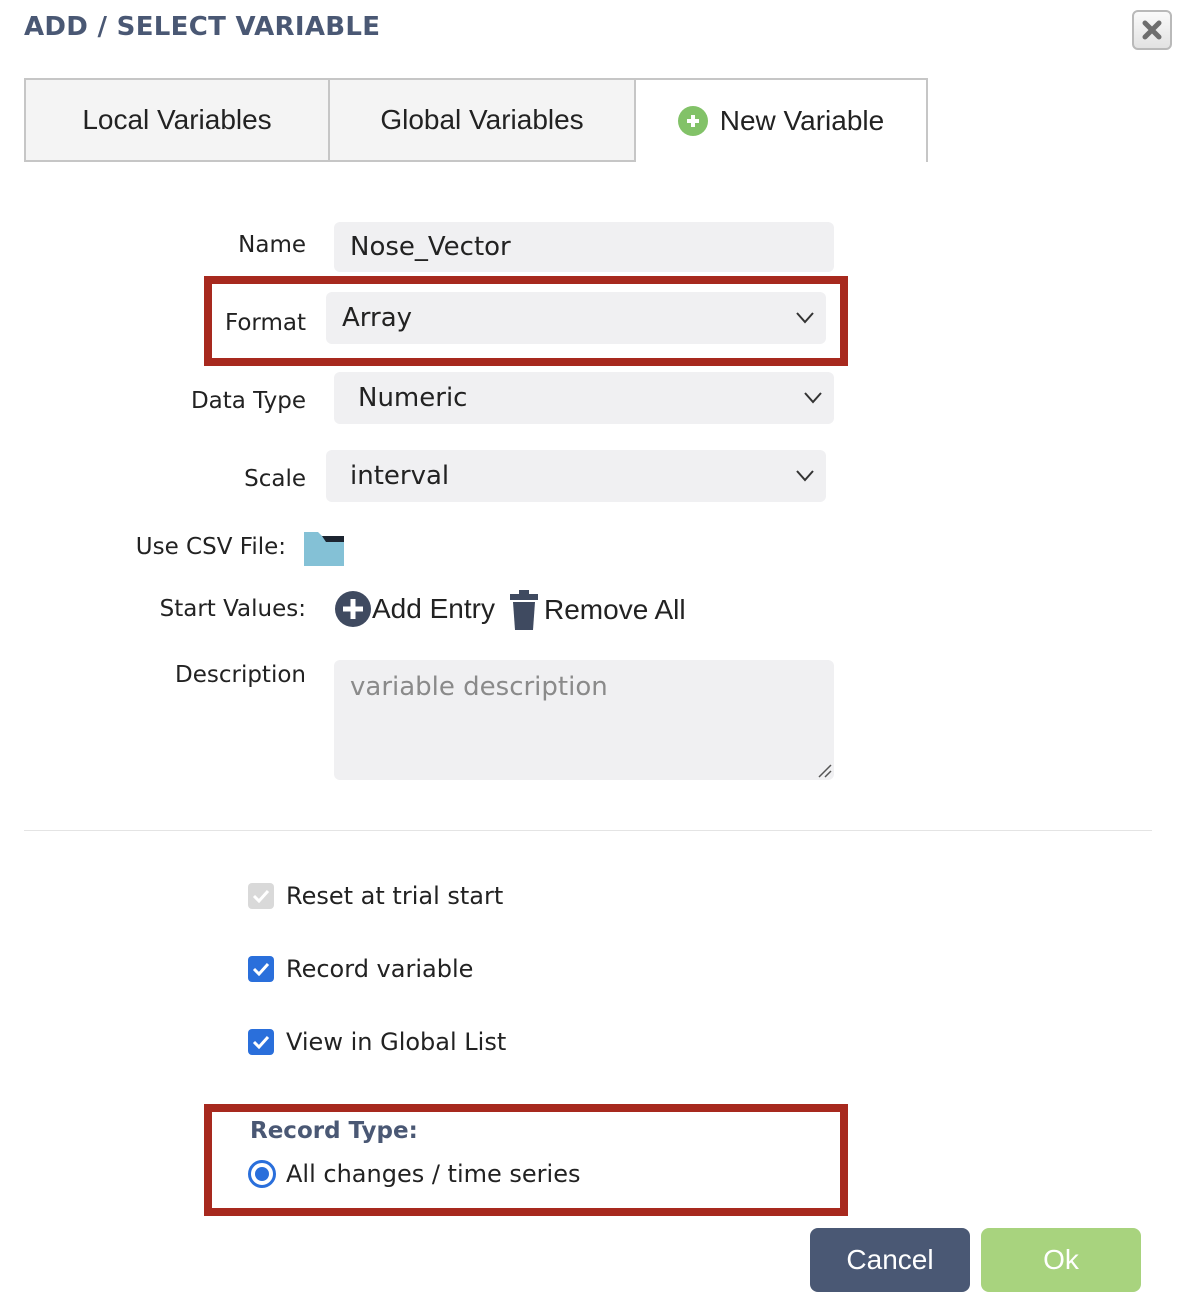 The height and width of the screenshot is (1314, 1178). Describe the element at coordinates (324, 551) in the screenshot. I see `folder-icon` at that location.